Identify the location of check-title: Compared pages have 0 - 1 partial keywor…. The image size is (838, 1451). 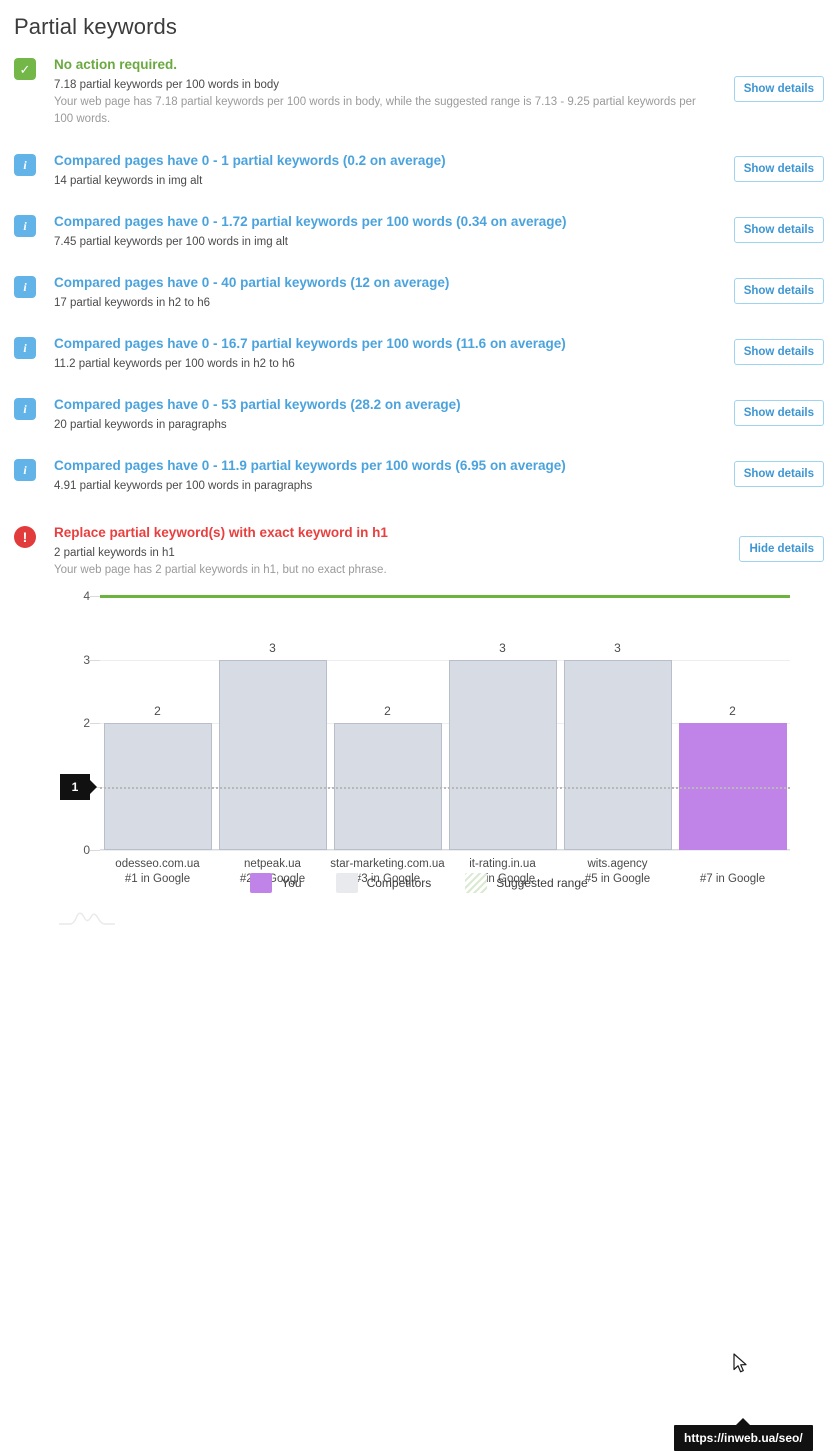
(386, 160).